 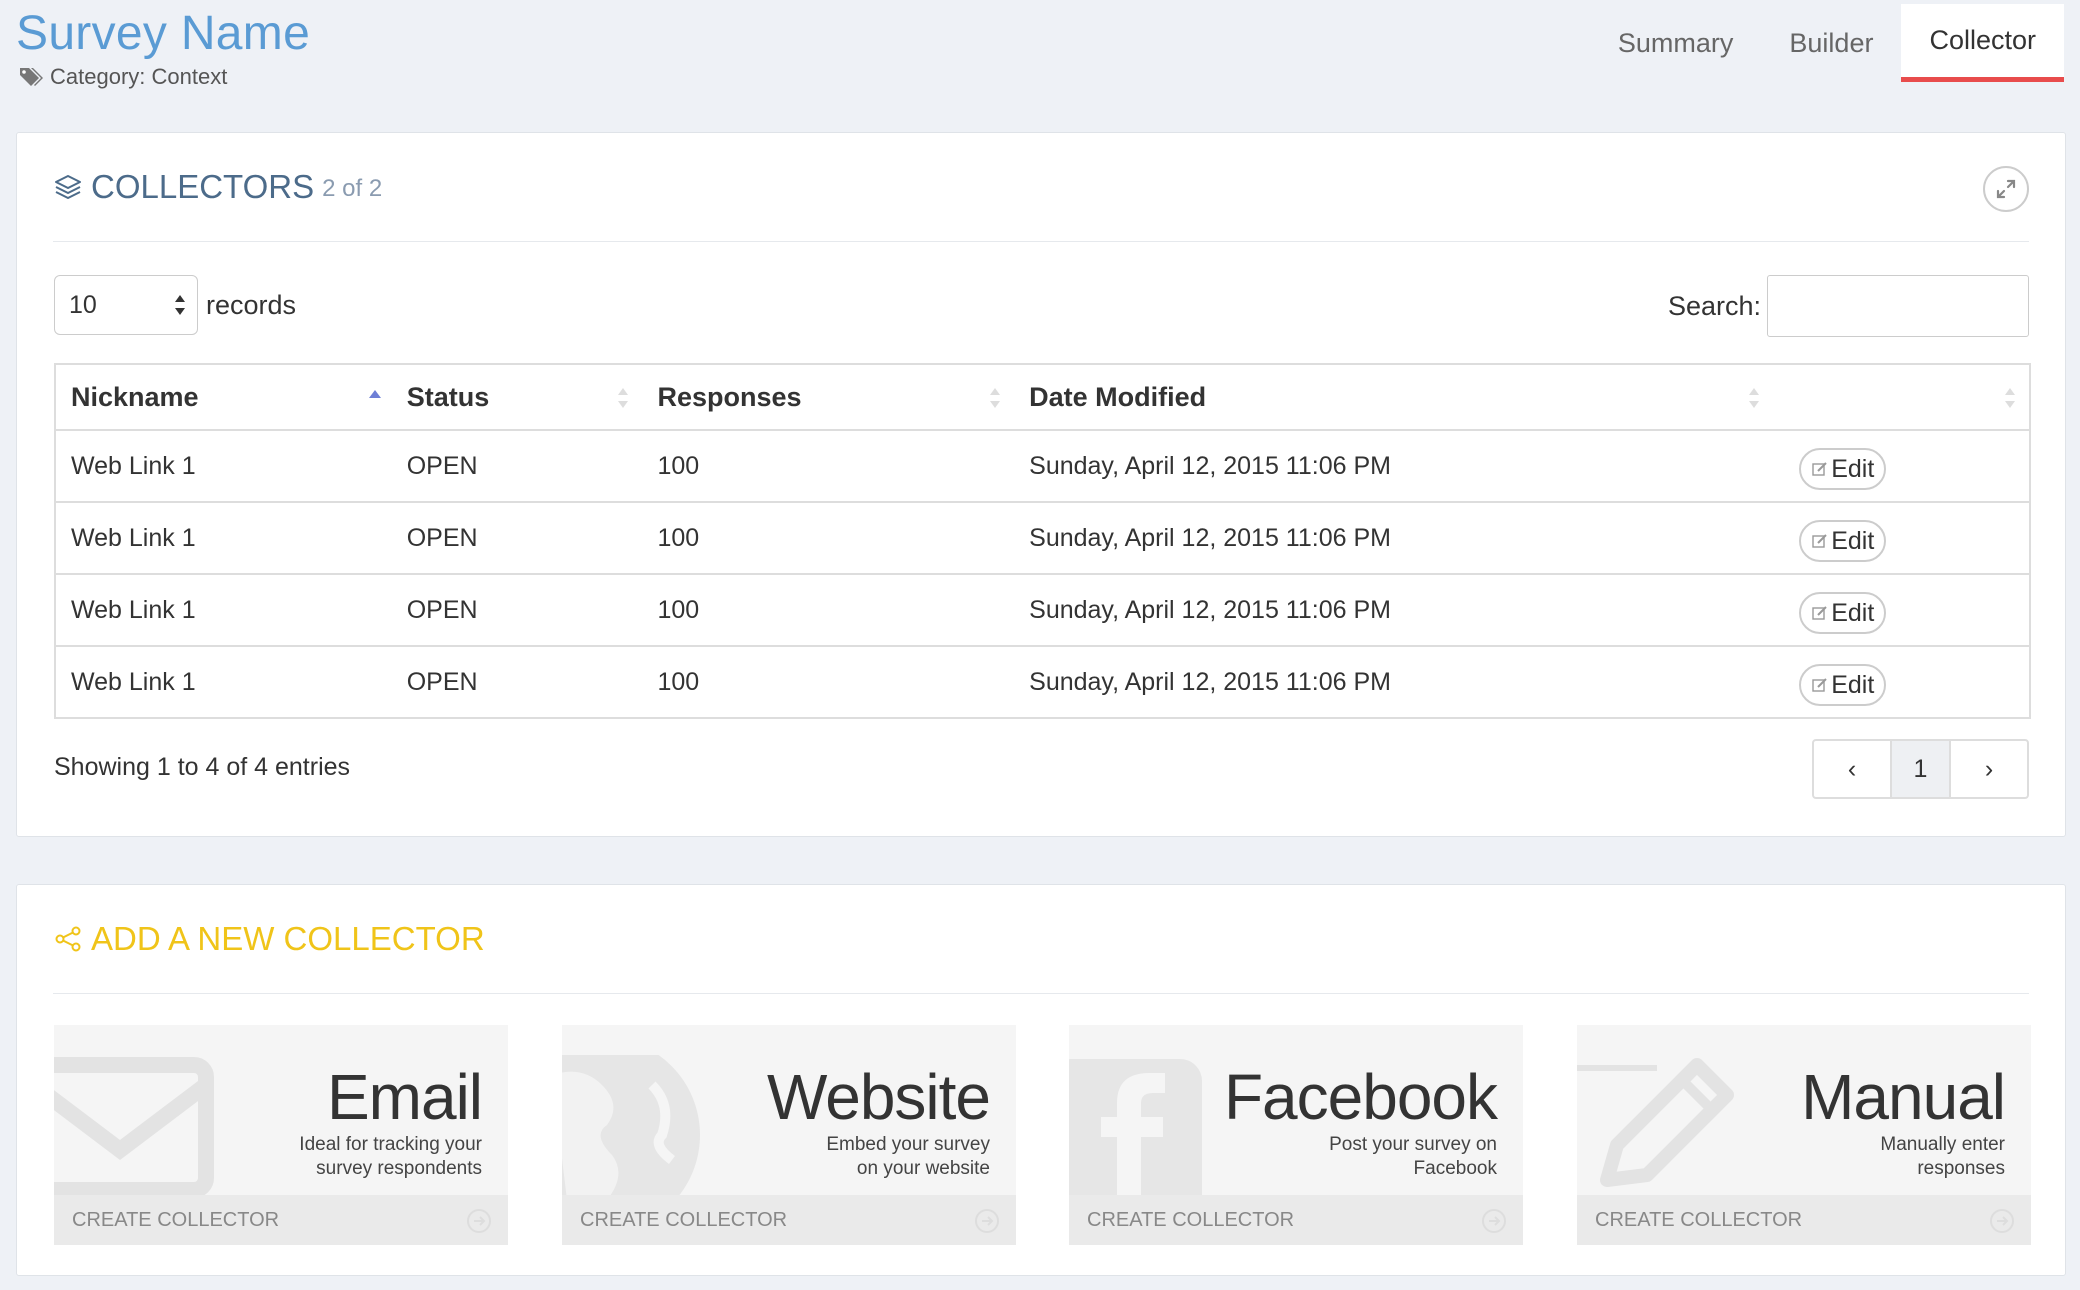 What do you see at coordinates (180, 305) in the screenshot?
I see `select-arrows-icon` at bounding box center [180, 305].